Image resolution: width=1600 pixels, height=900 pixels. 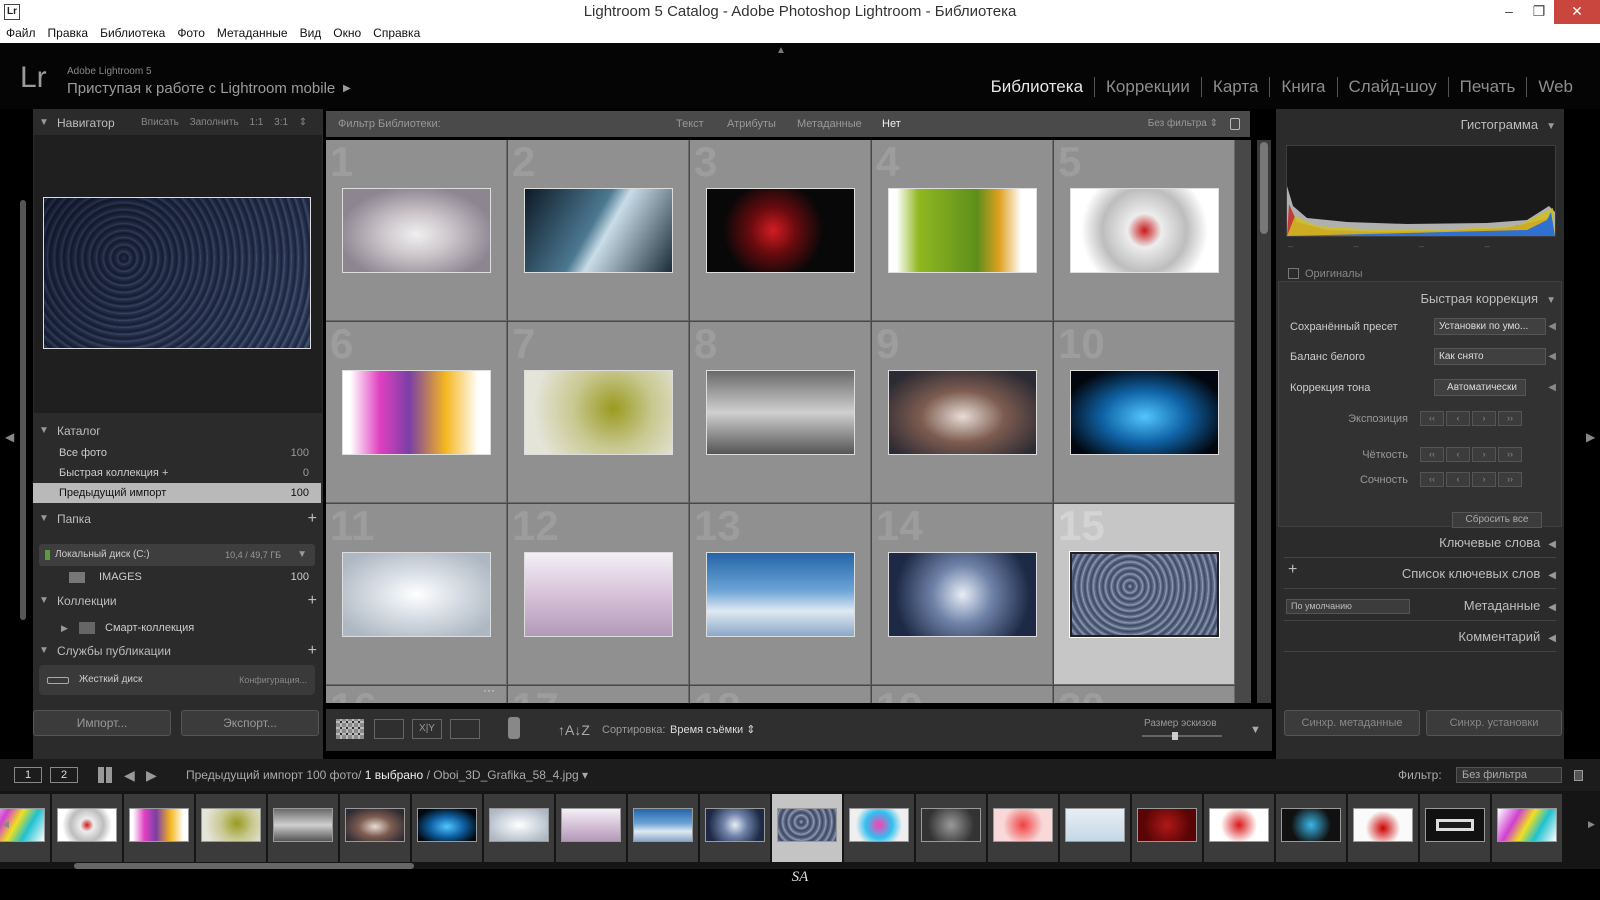 What do you see at coordinates (64, 628) in the screenshot?
I see `expand-triangle-icon: ▶` at bounding box center [64, 628].